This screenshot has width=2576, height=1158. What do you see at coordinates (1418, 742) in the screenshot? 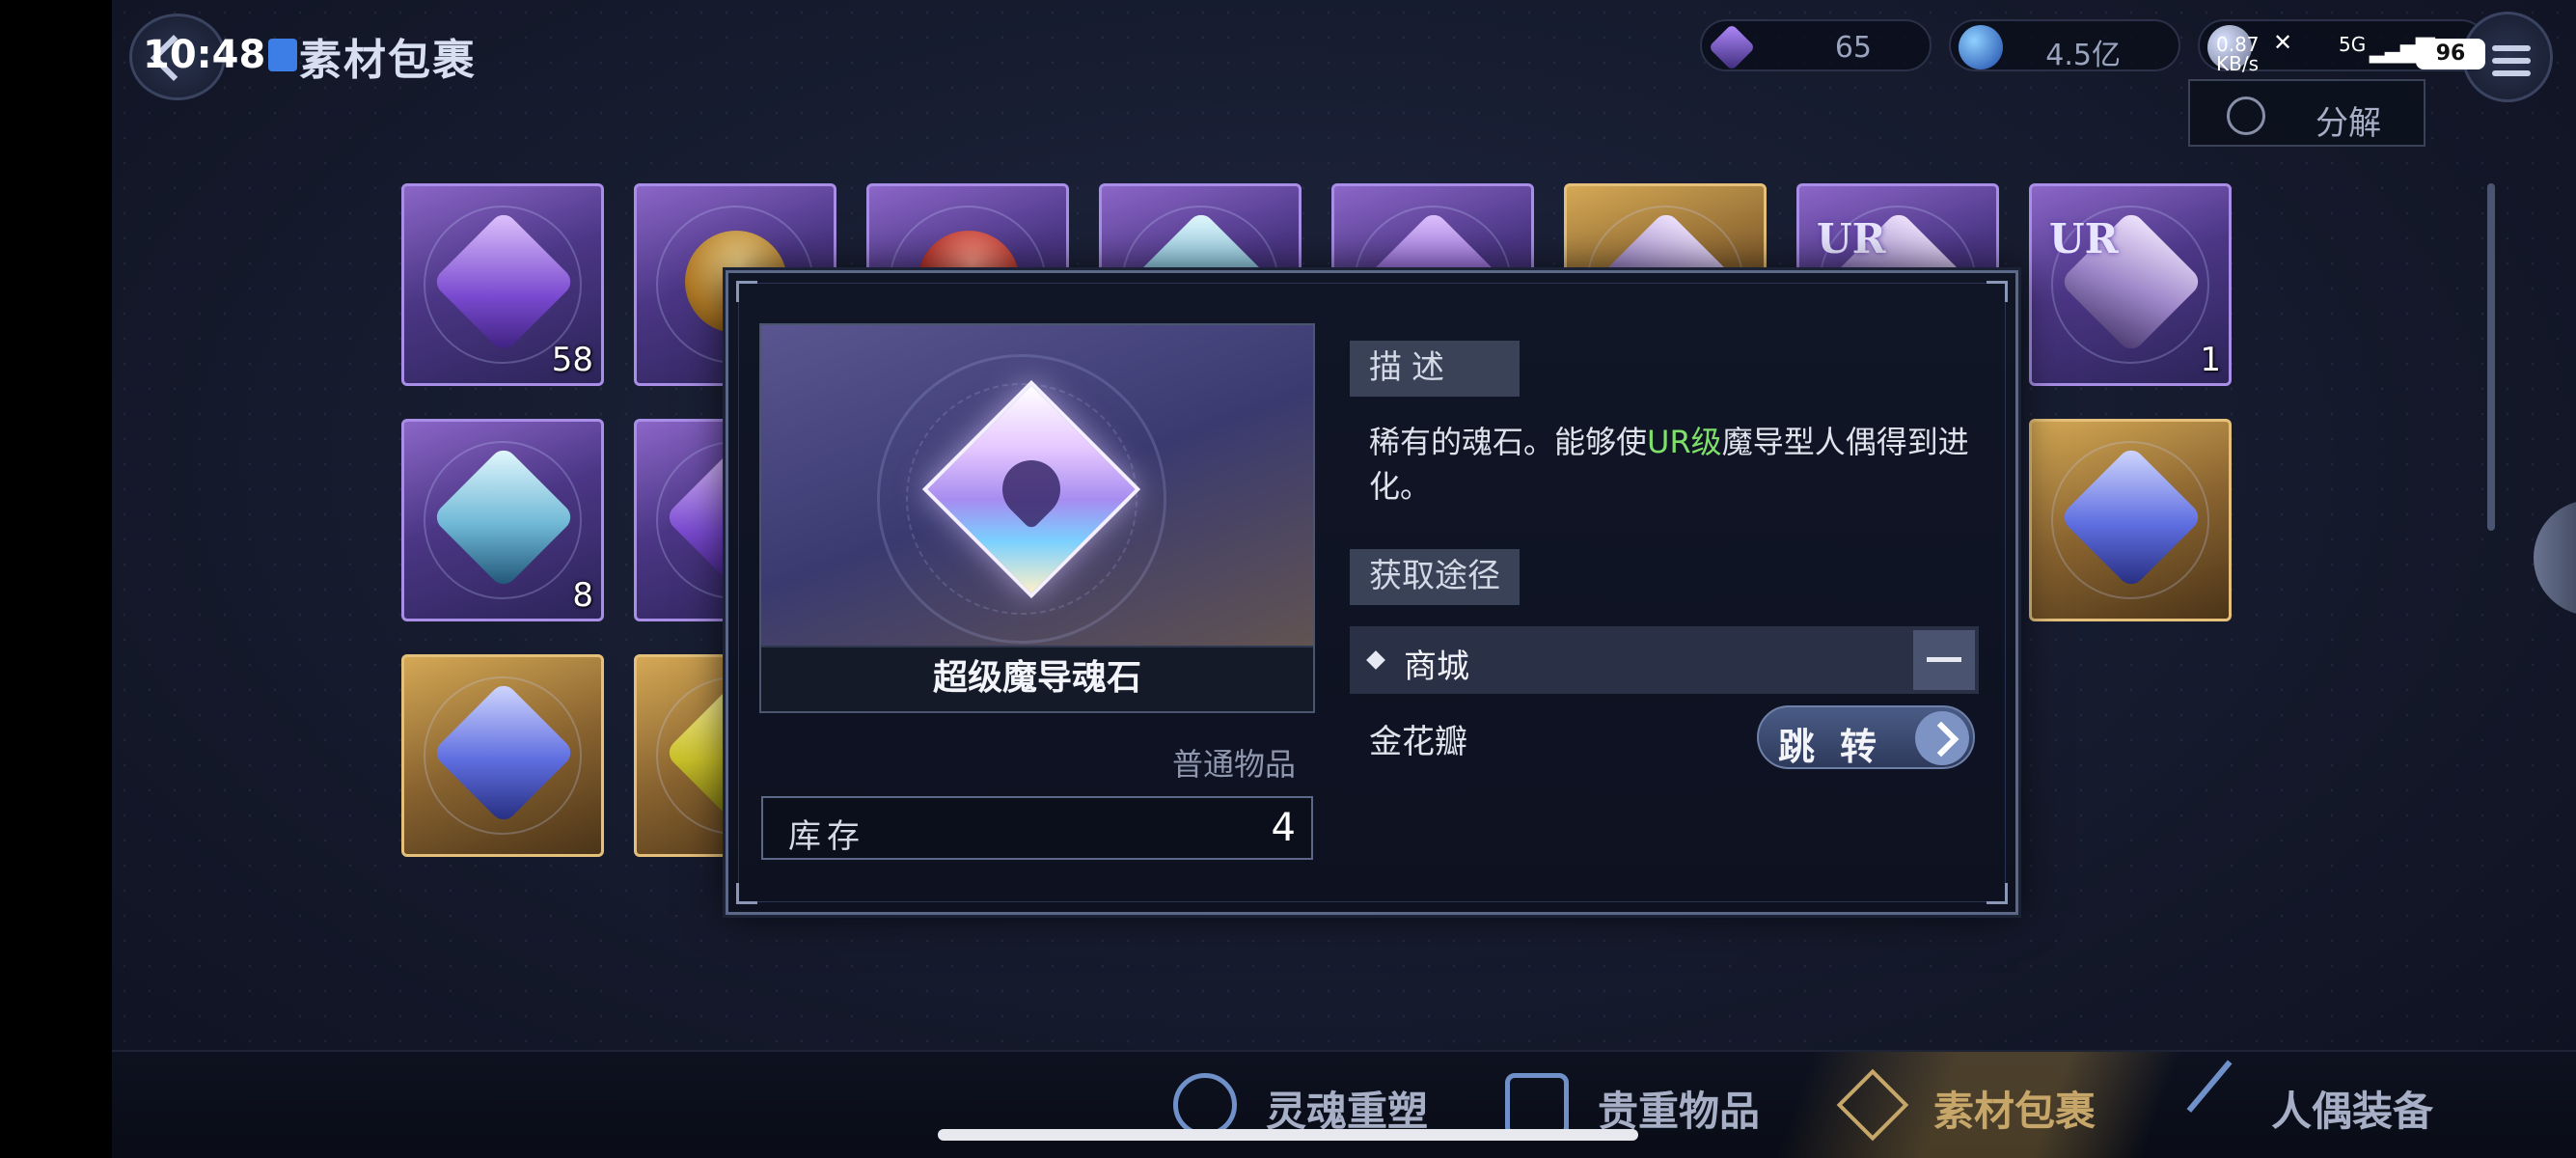
I see `source-item-label: 金花瓣` at bounding box center [1418, 742].